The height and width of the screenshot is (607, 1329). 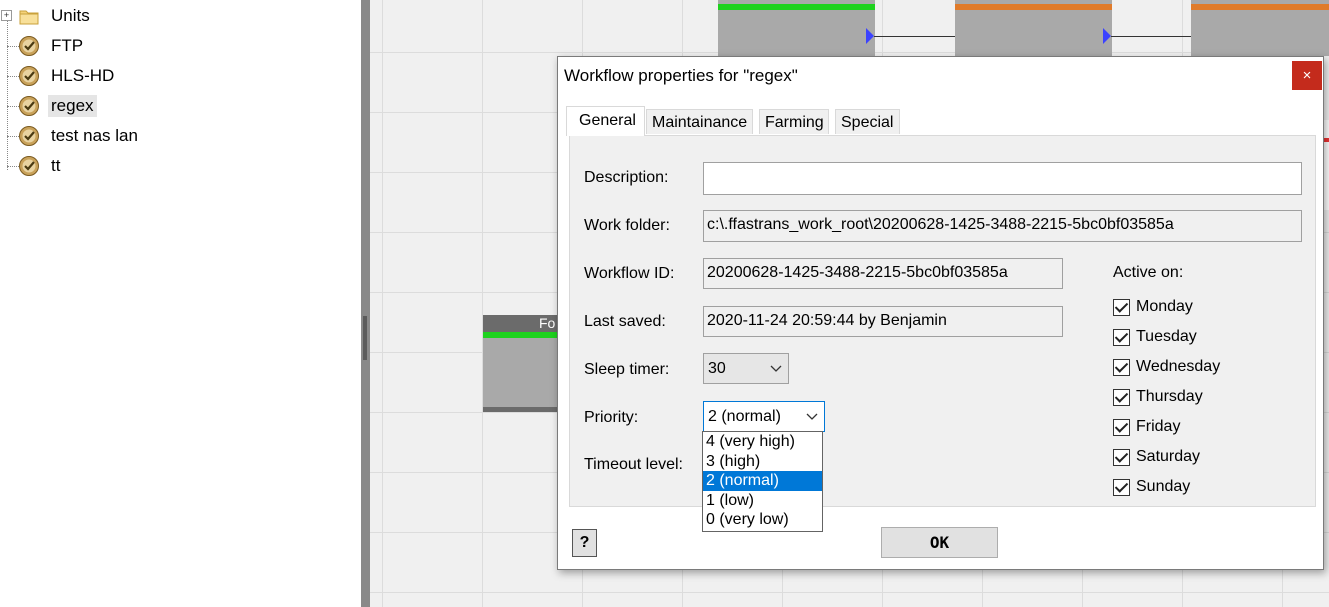 I want to click on checkbox-label: Monday, so click(x=1164, y=306).